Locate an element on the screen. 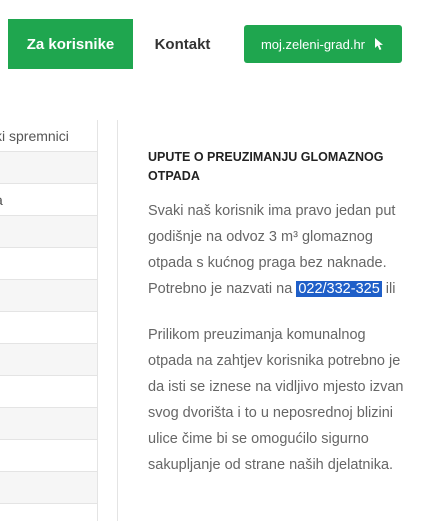 The image size is (428, 521). column-divider is located at coordinates (117, 320).